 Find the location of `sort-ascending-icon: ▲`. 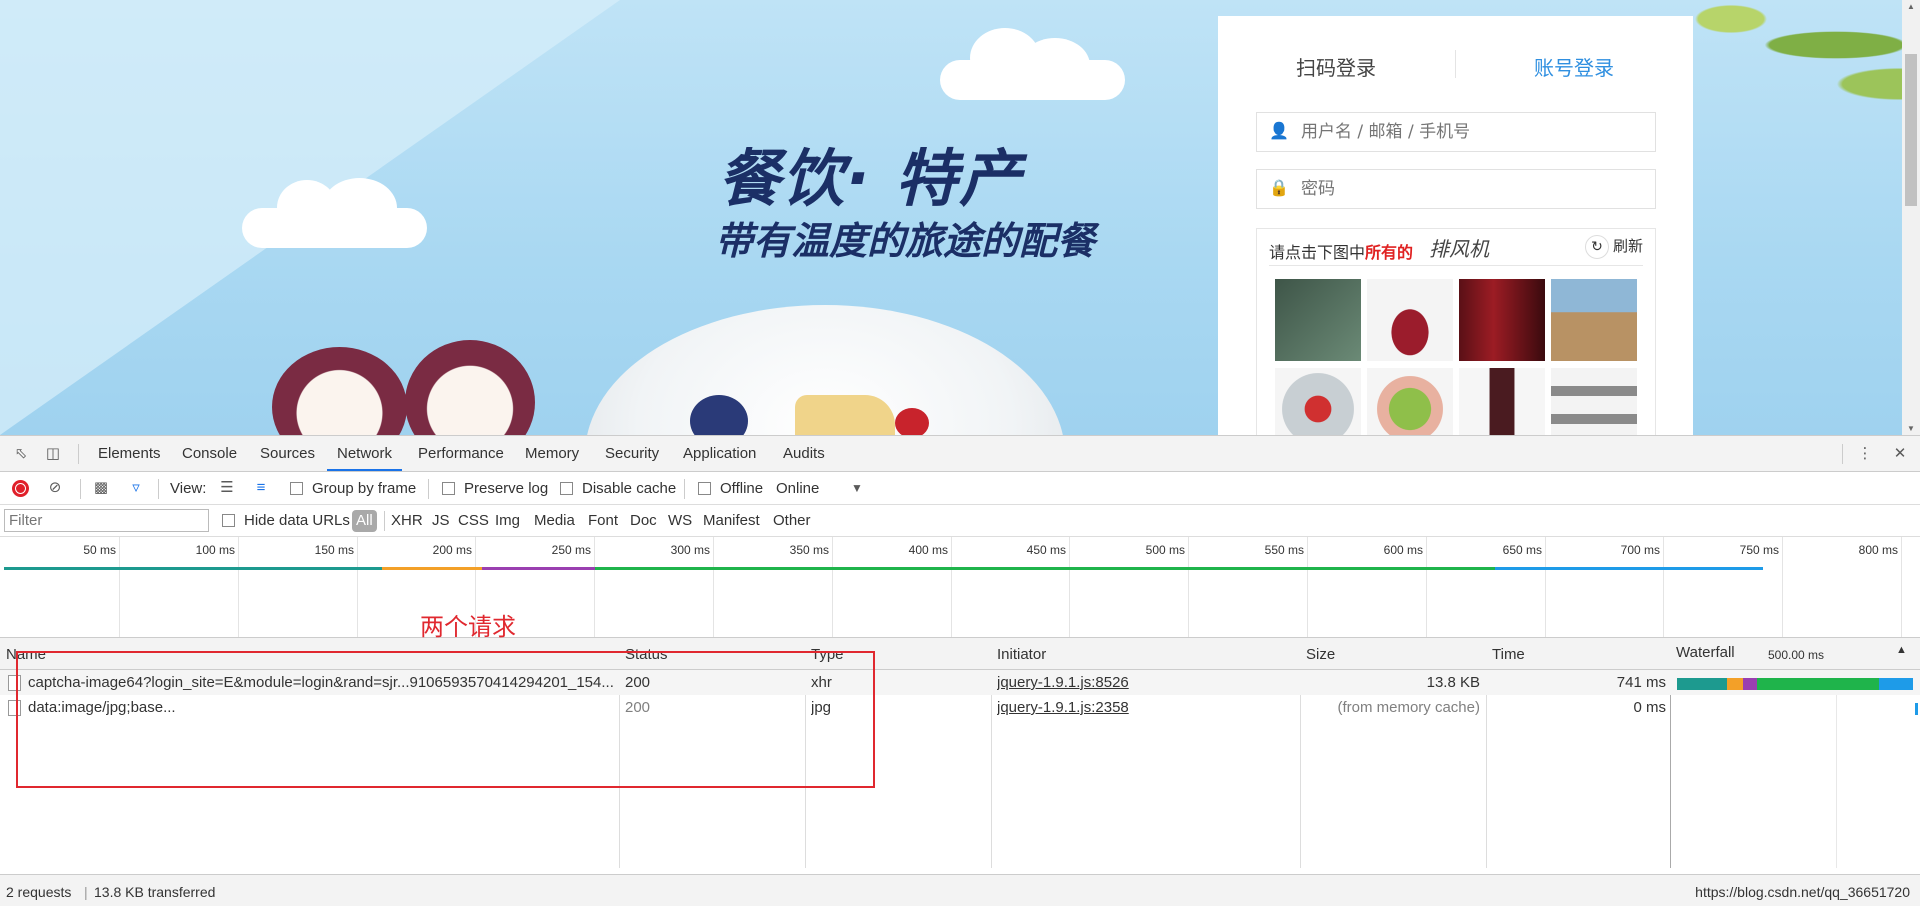

sort-ascending-icon: ▲ is located at coordinates (1901, 650).